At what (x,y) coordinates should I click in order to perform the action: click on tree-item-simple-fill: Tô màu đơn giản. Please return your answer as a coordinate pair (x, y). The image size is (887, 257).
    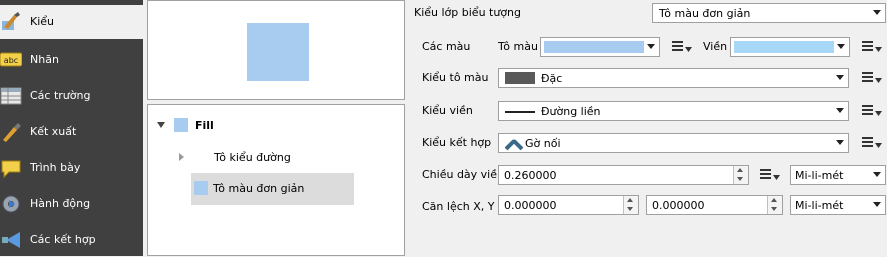
    Looking at the image, I should click on (272, 189).